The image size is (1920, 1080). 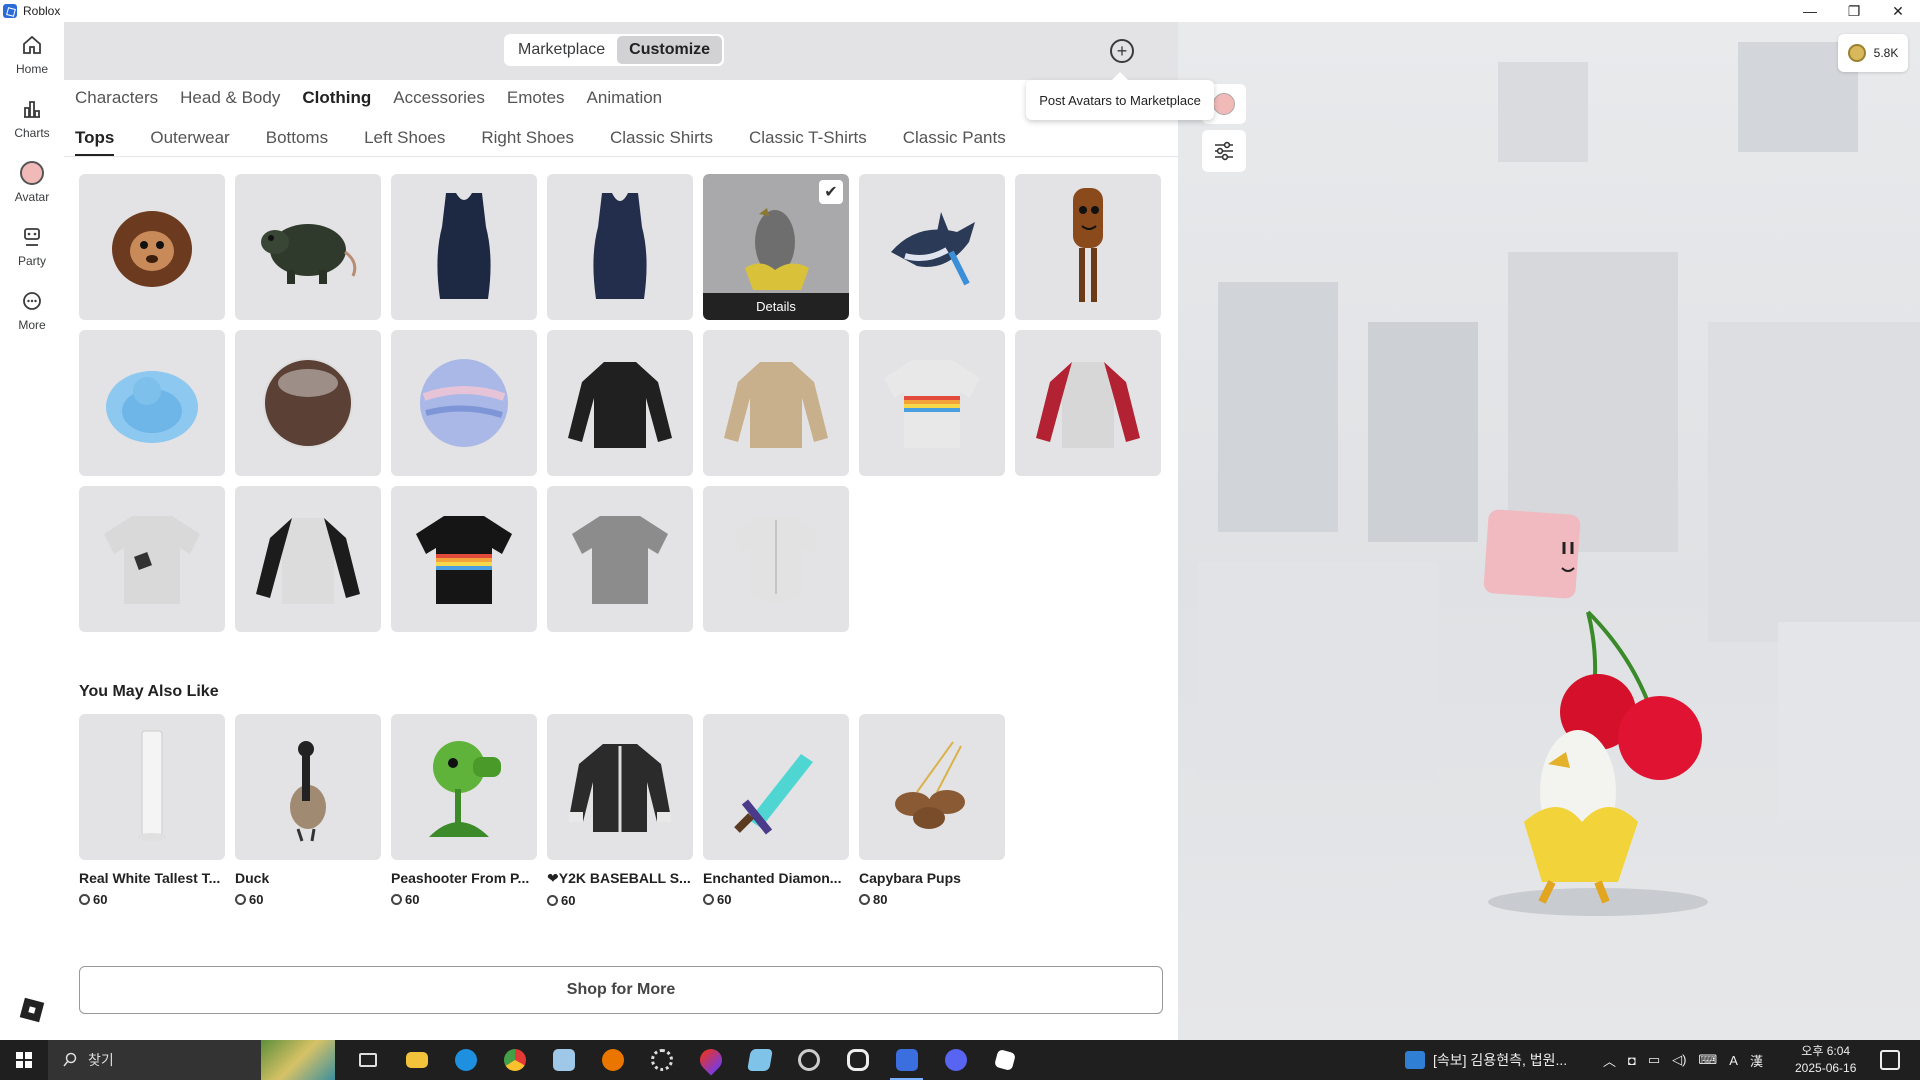 I want to click on black-raglan-thumbnail, so click(x=308, y=561).